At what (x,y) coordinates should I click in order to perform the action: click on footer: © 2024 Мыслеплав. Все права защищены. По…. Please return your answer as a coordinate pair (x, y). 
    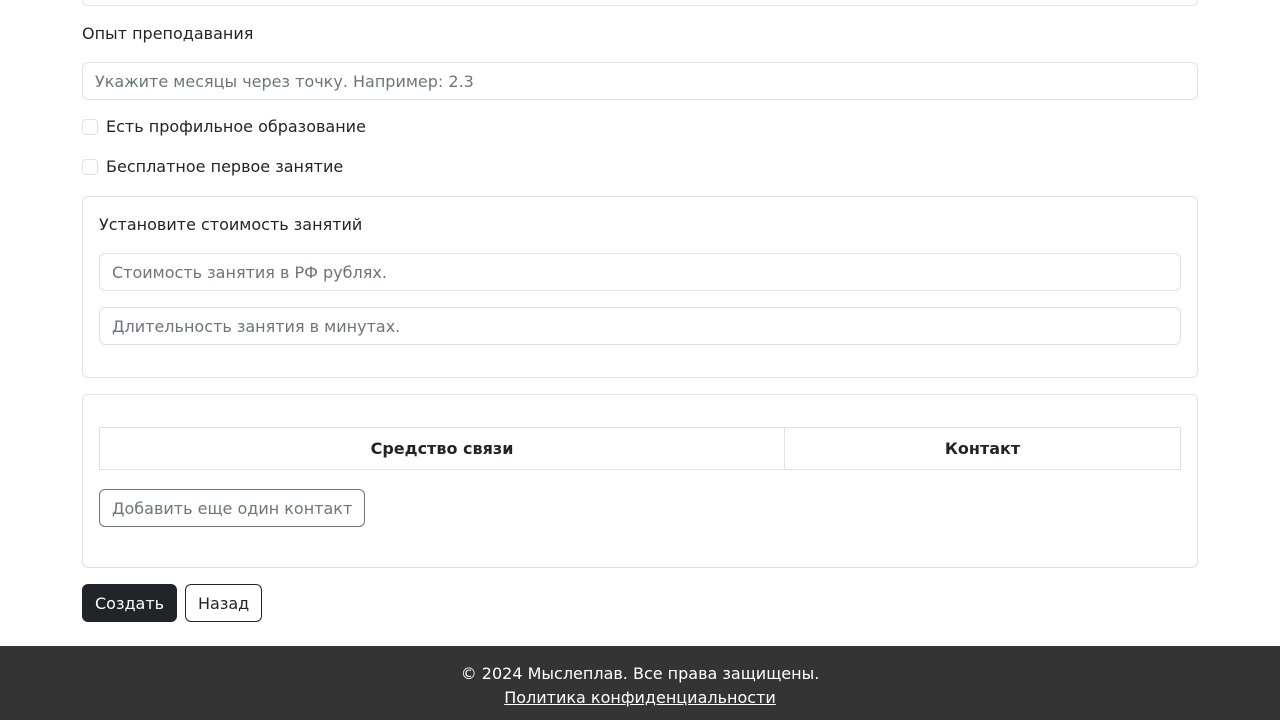
    Looking at the image, I should click on (640, 683).